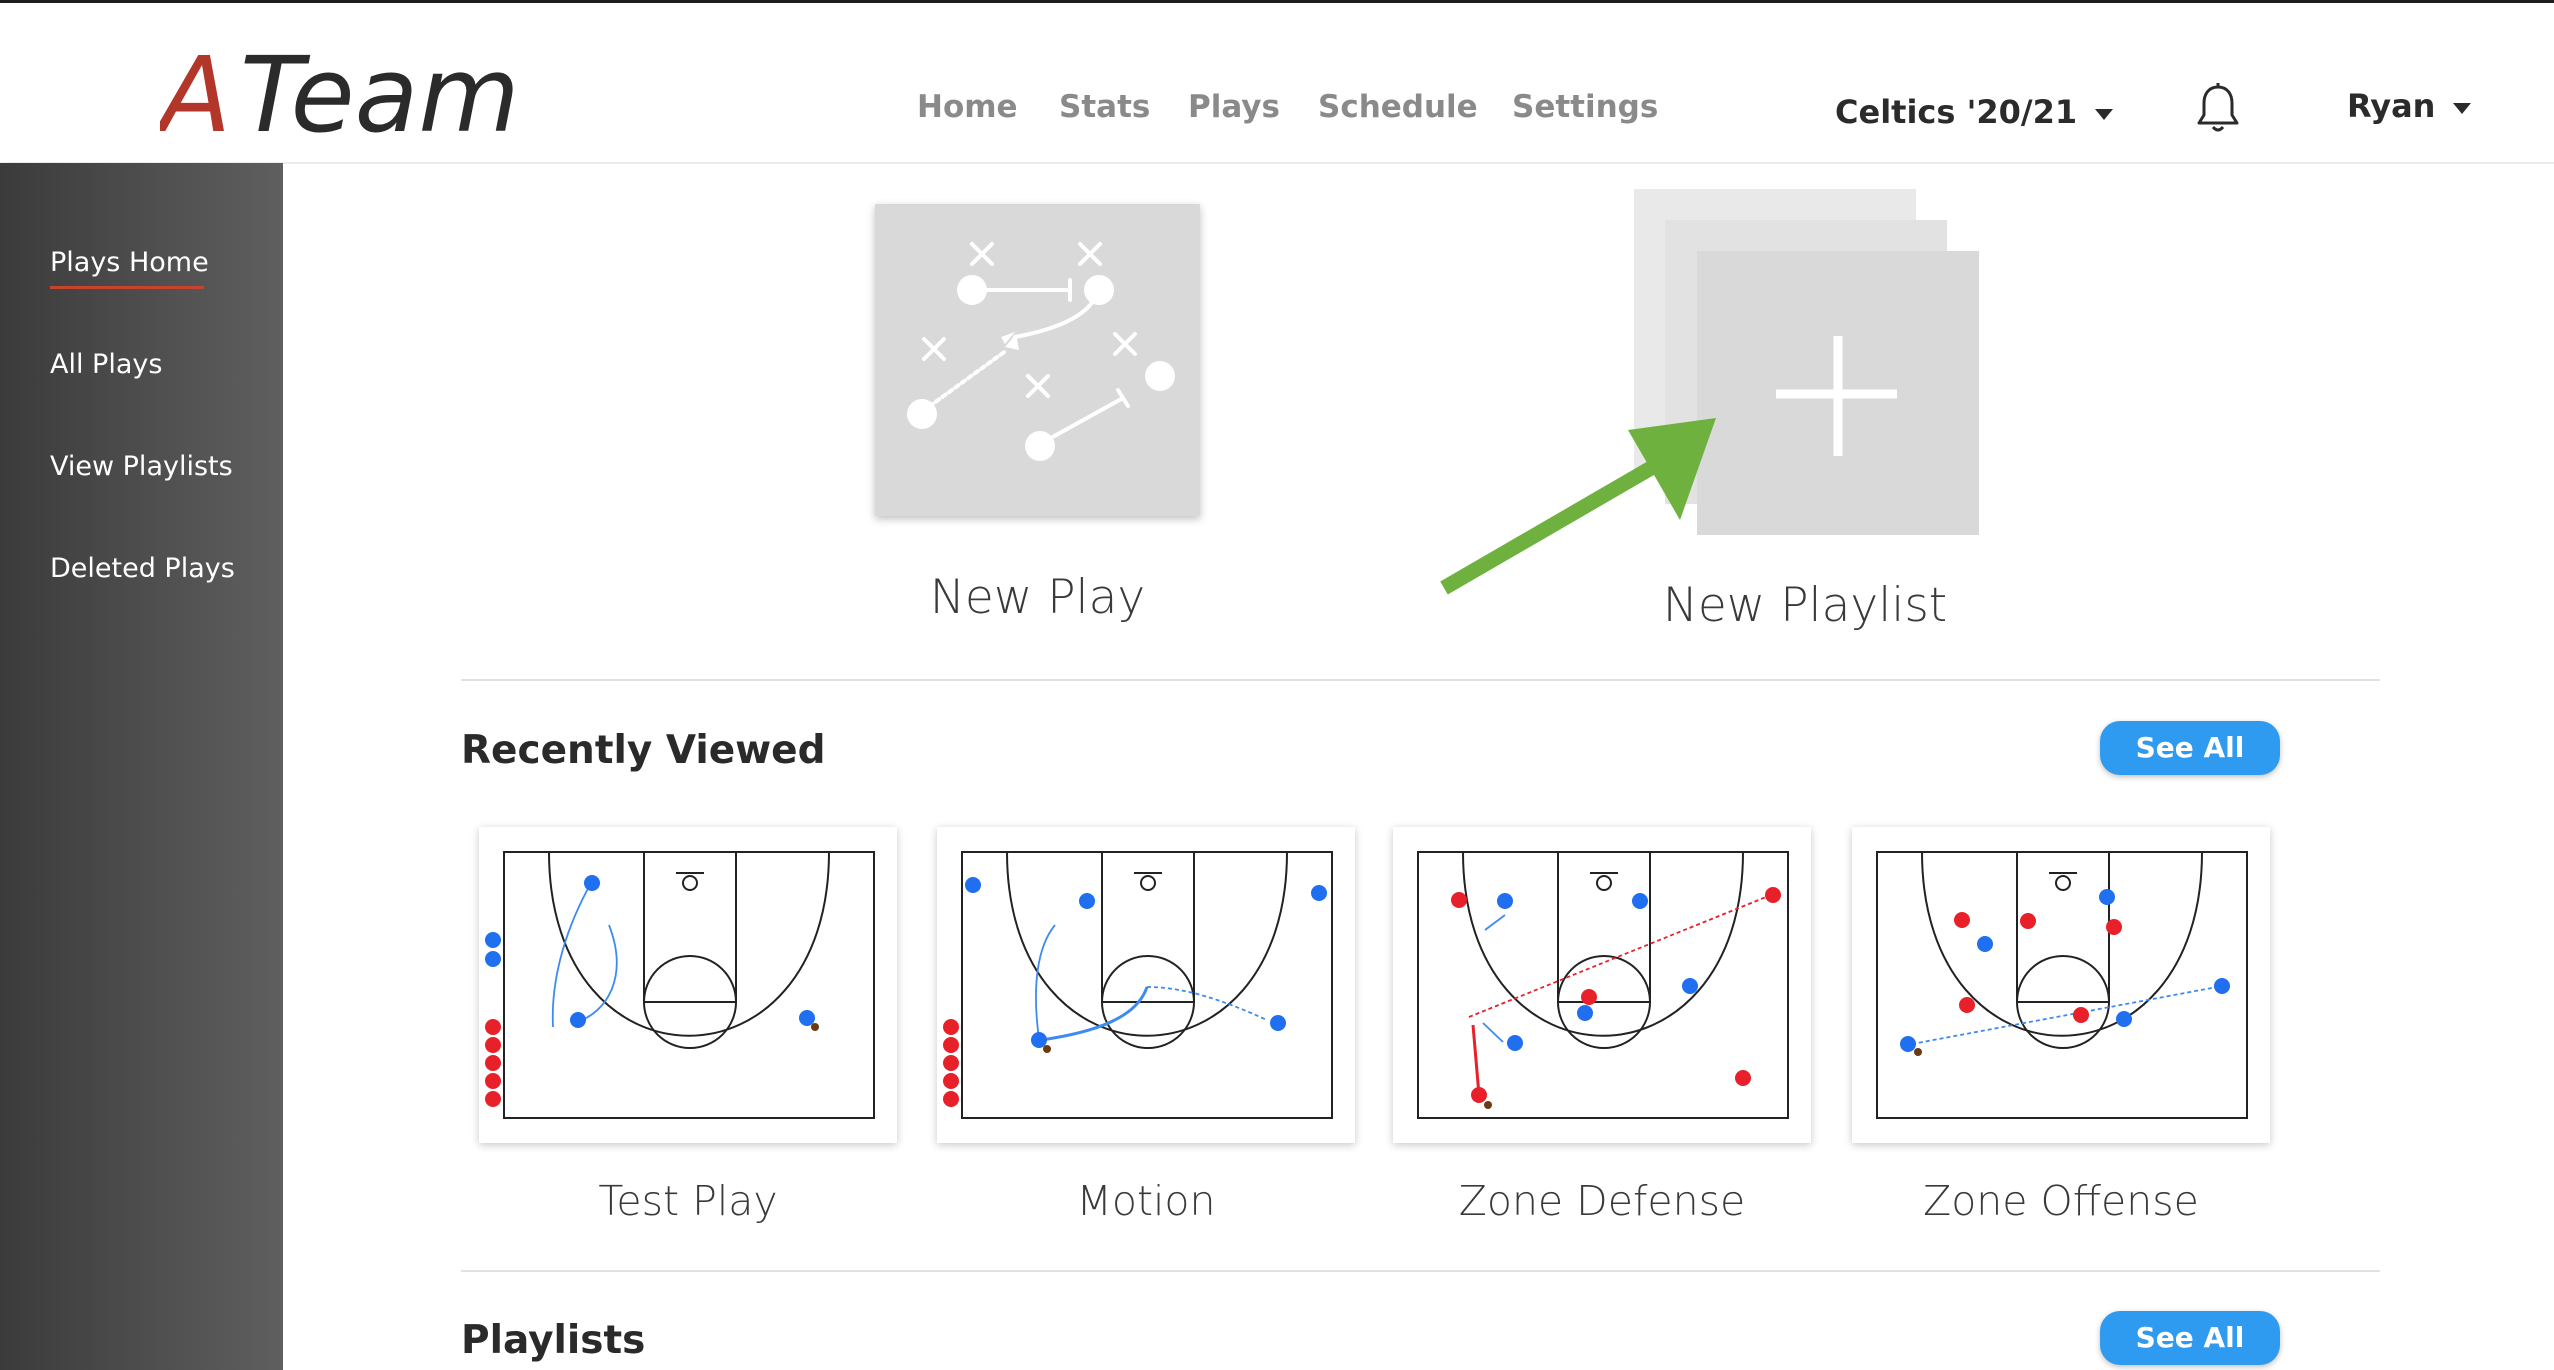 Image resolution: width=2554 pixels, height=1370 pixels. I want to click on play-card-zone-offense, so click(2061, 985).